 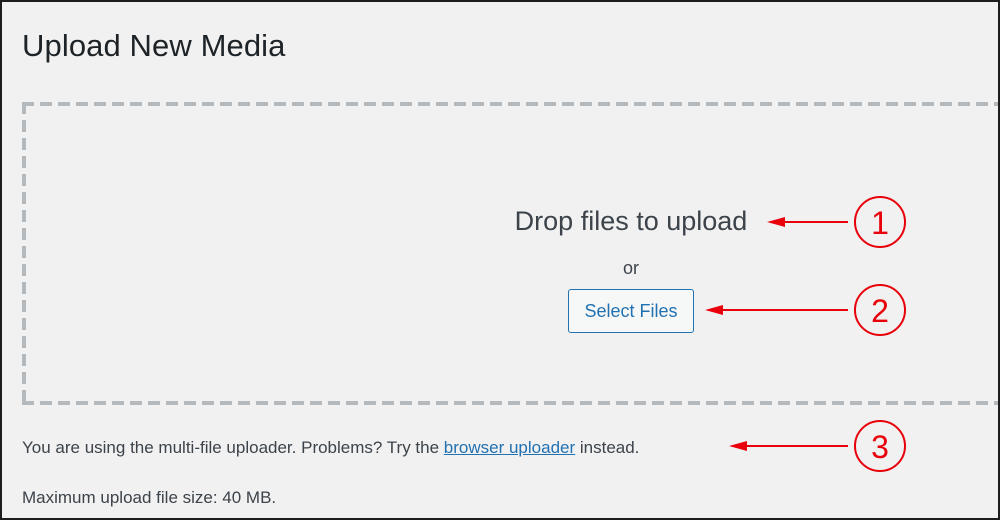 What do you see at coordinates (154, 45) in the screenshot?
I see `page-title: Upload New Media` at bounding box center [154, 45].